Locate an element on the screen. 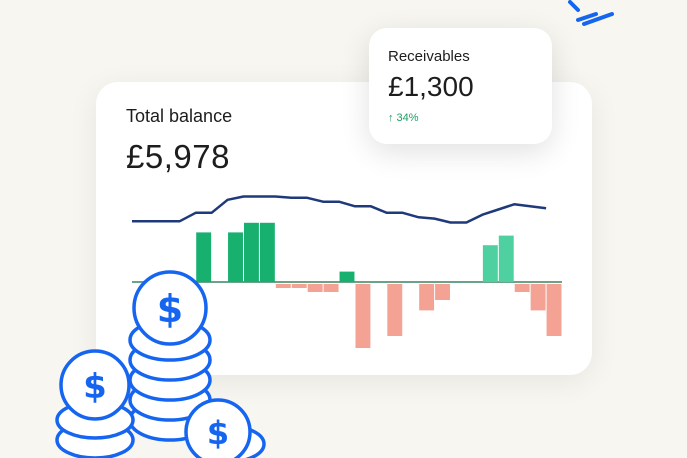 The width and height of the screenshot is (687, 458). receivables-label: Receivables is located at coordinates (429, 56).